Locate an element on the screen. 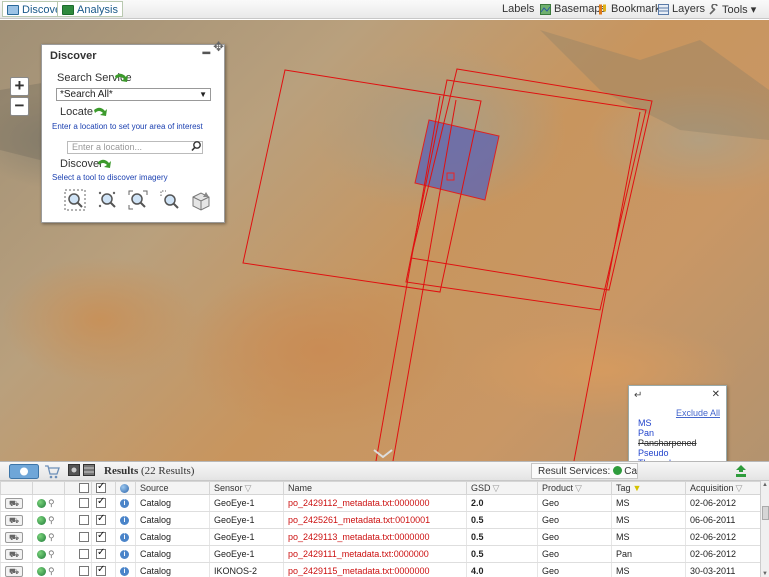  labels-button: Labels is located at coordinates (518, 9).